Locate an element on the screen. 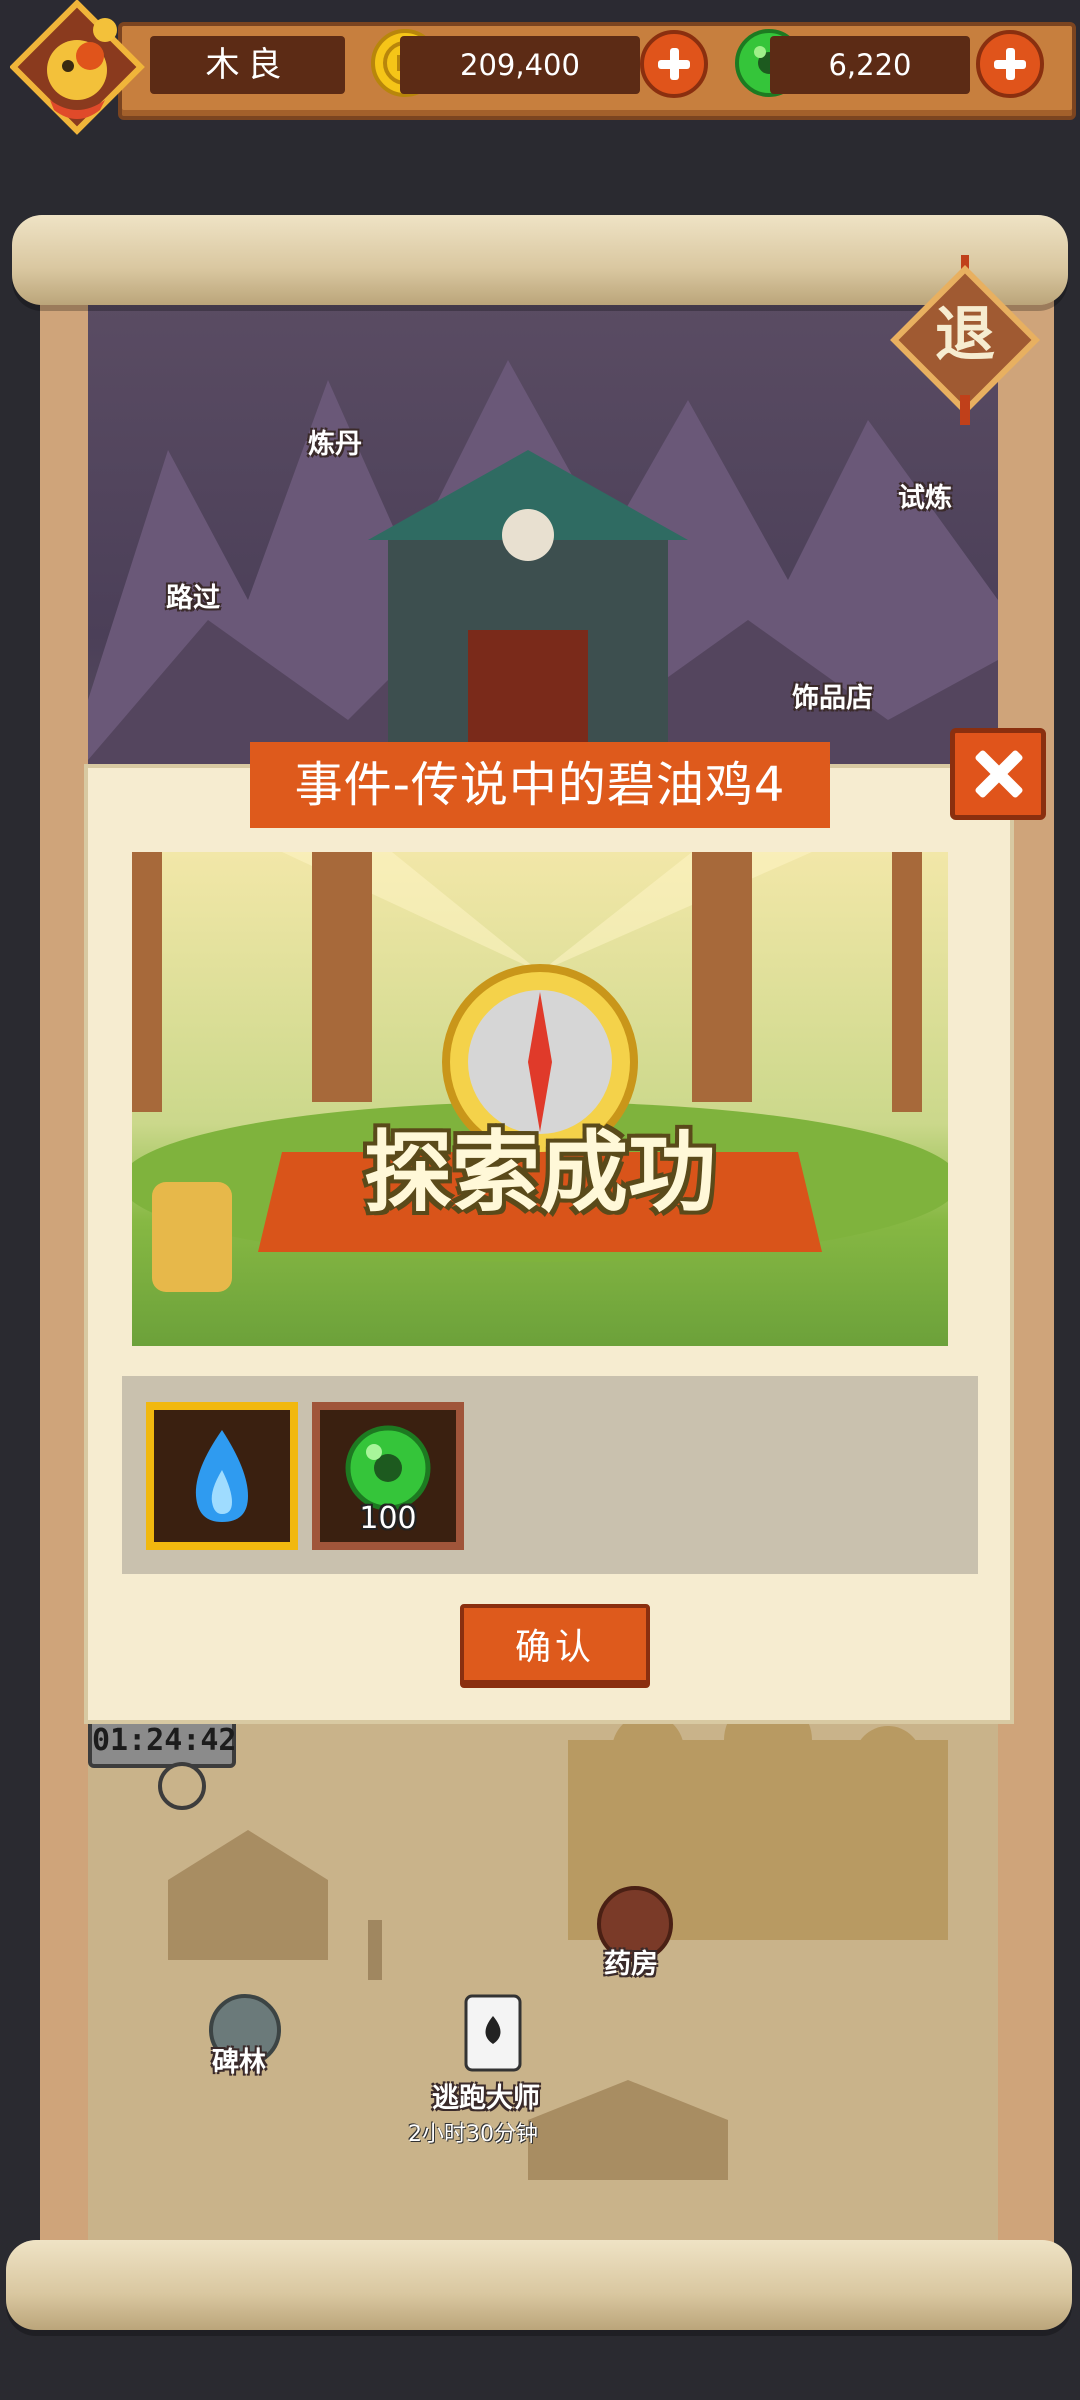 Image resolution: width=1080 pixels, height=2400 pixels. player-avatar-icon is located at coordinates (77, 67).